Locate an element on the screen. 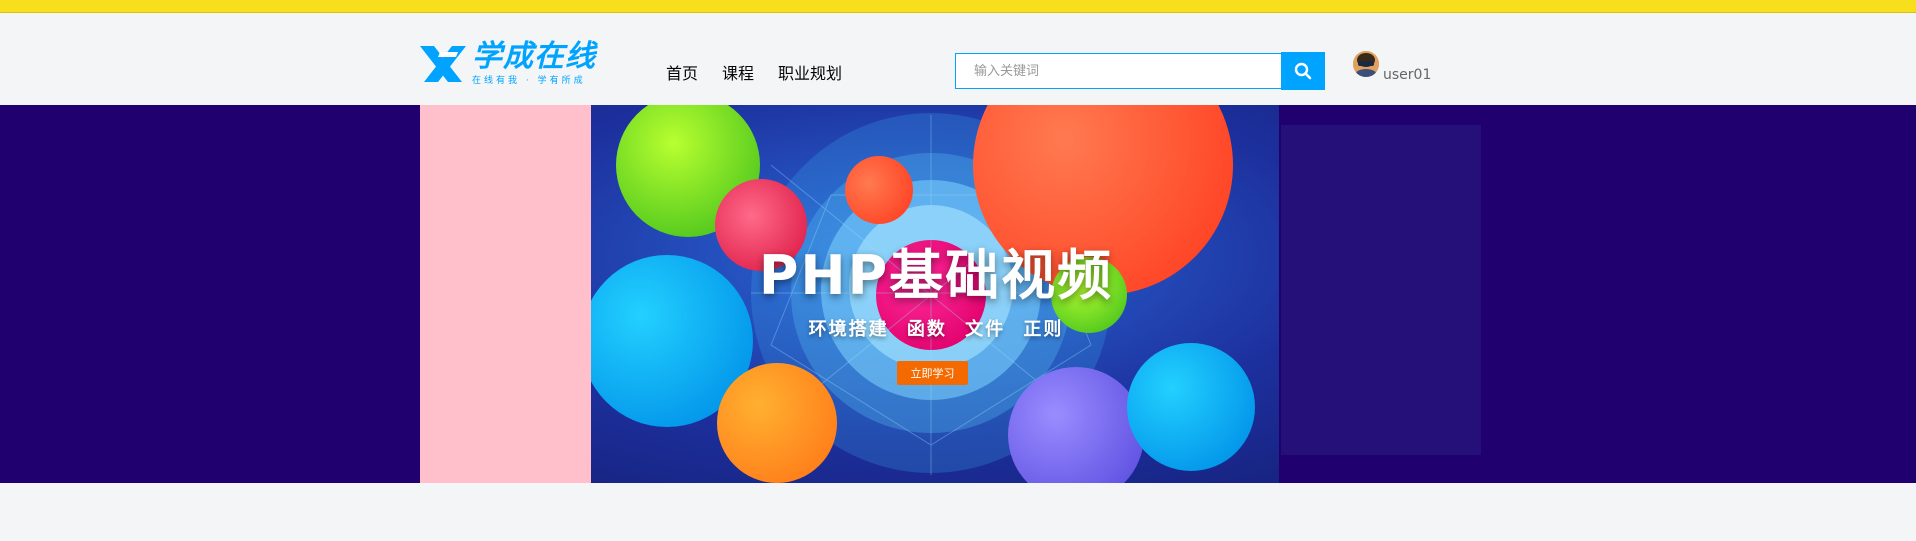 This screenshot has width=1916, height=541. banner-subtitle: 环境搭建 函数 文件 正则 is located at coordinates (936, 329).